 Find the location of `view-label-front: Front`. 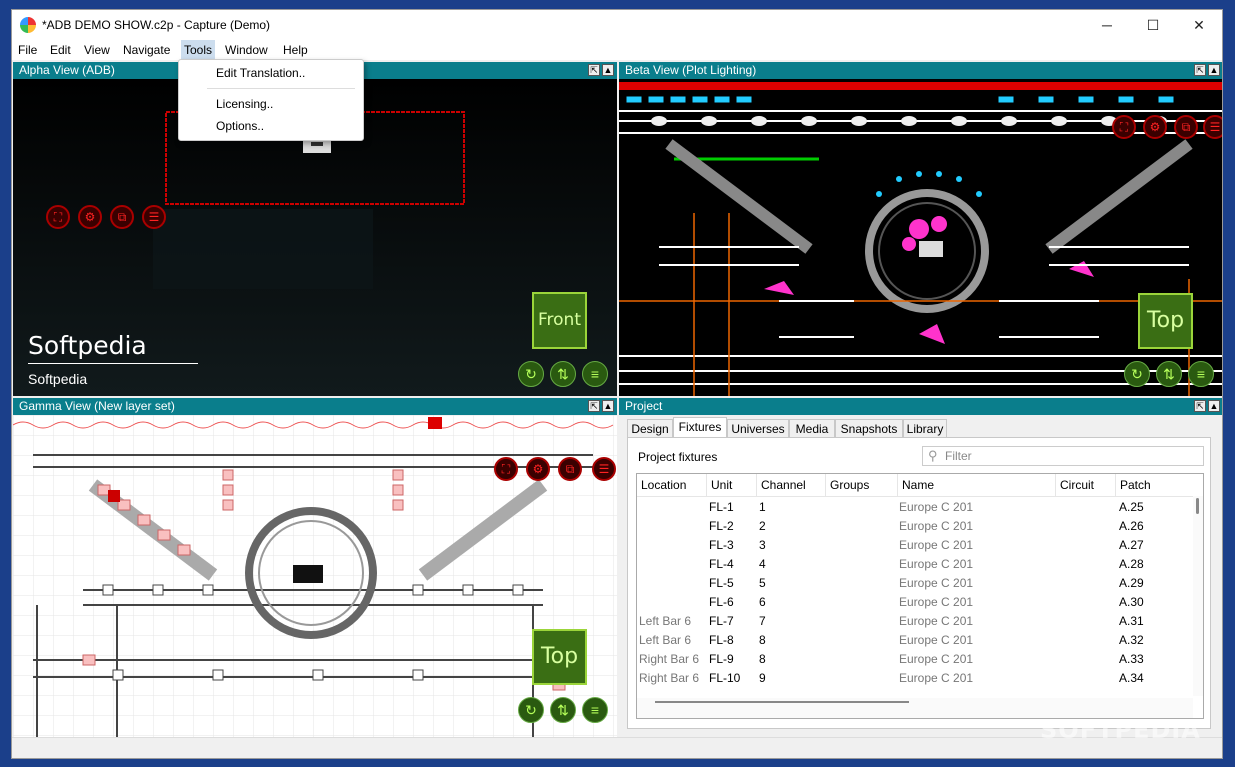

view-label-front: Front is located at coordinates (559, 320).